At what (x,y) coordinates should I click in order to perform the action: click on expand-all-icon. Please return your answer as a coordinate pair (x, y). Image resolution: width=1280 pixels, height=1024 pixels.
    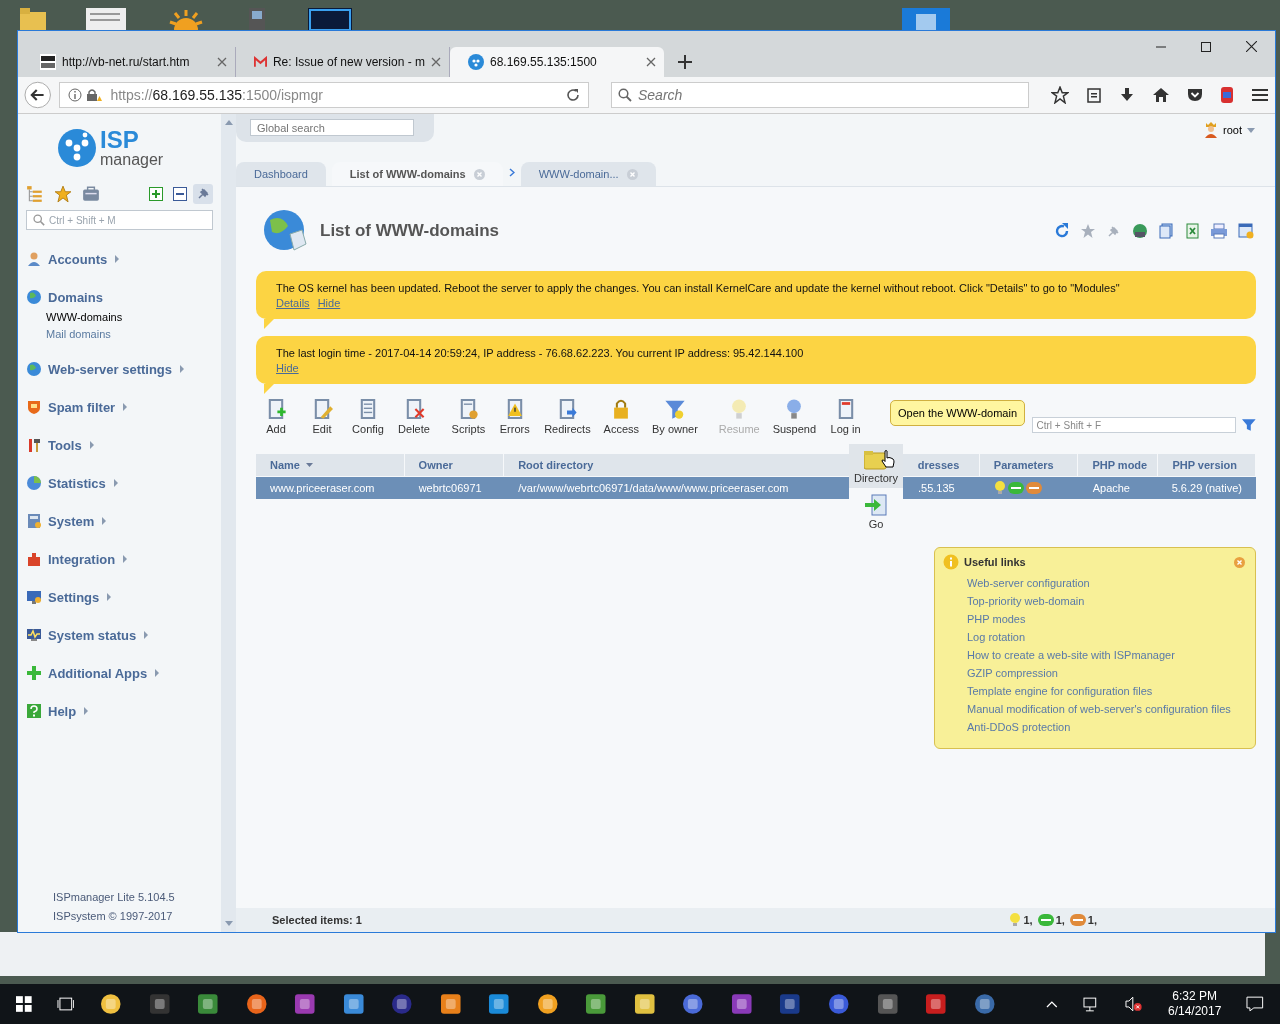
    Looking at the image, I should click on (156, 194).